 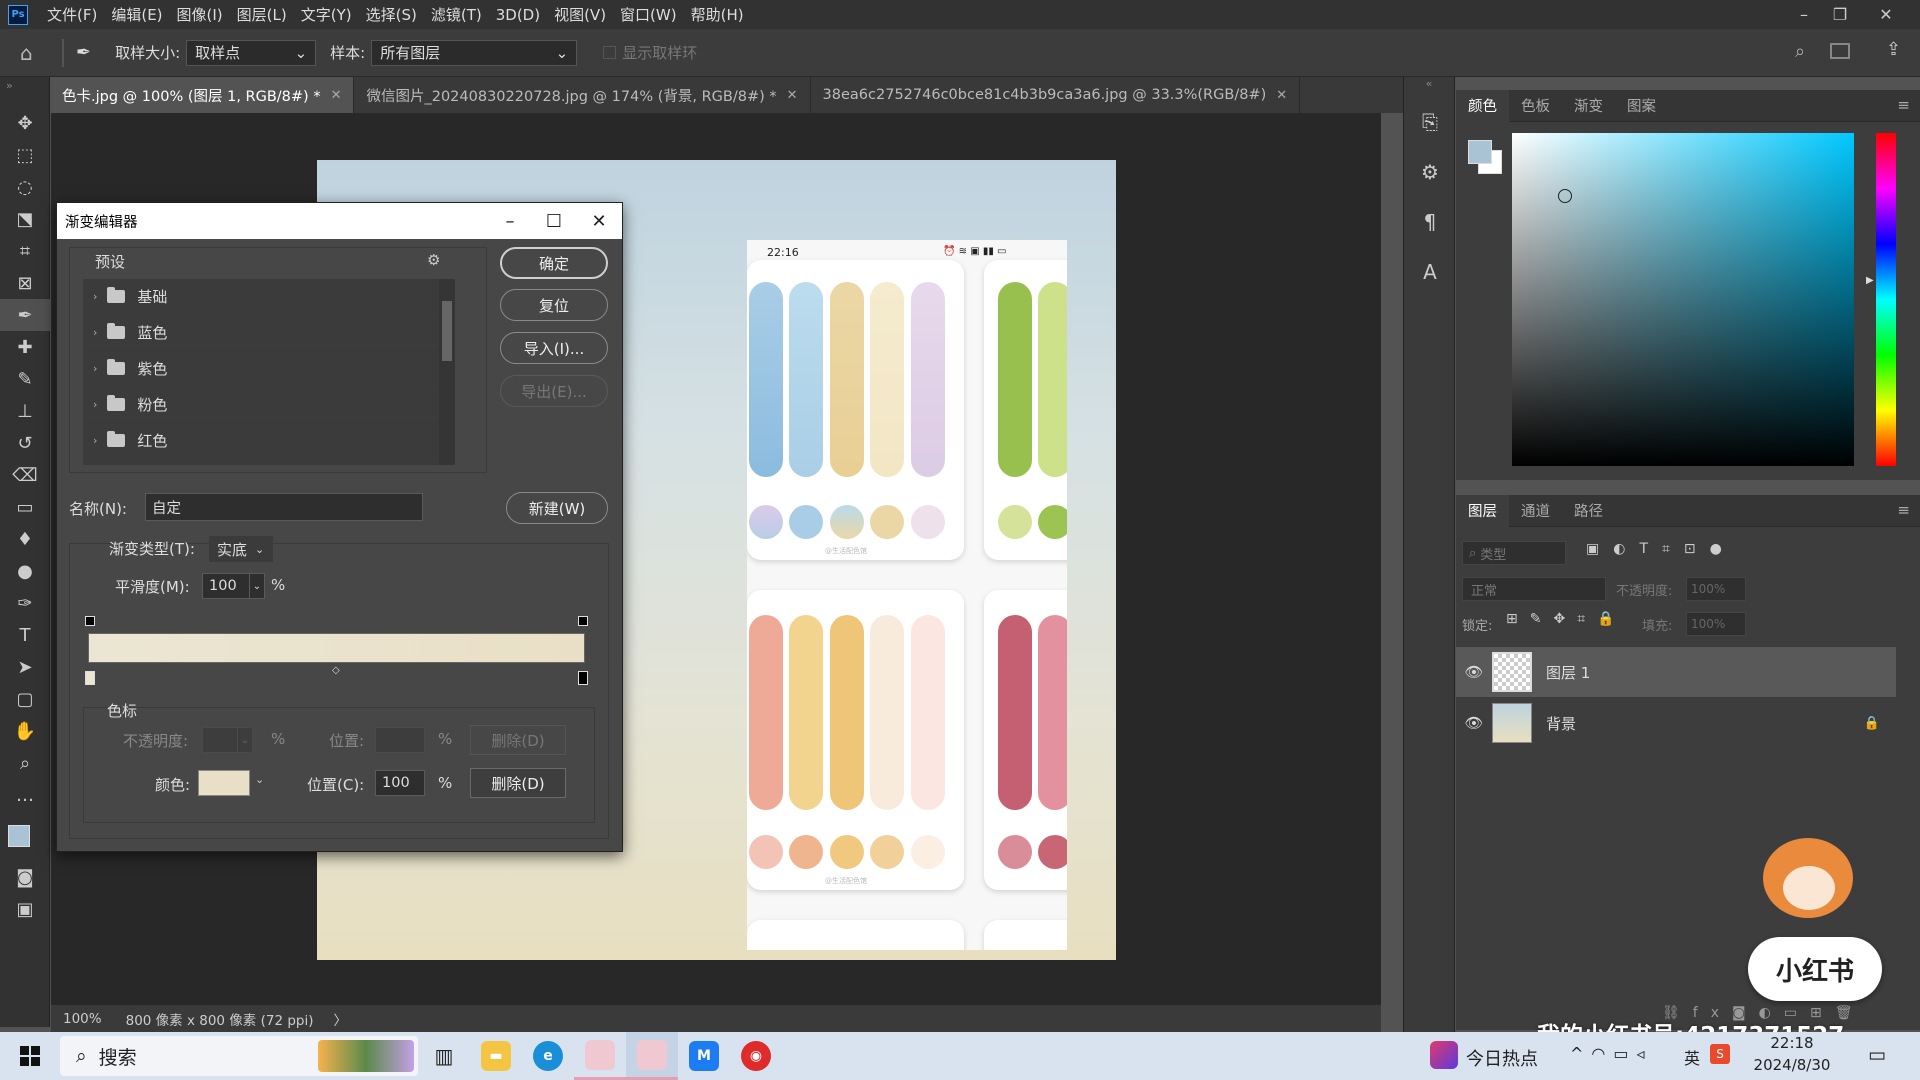 I want to click on menu-window: 窗口(W), so click(x=648, y=14).